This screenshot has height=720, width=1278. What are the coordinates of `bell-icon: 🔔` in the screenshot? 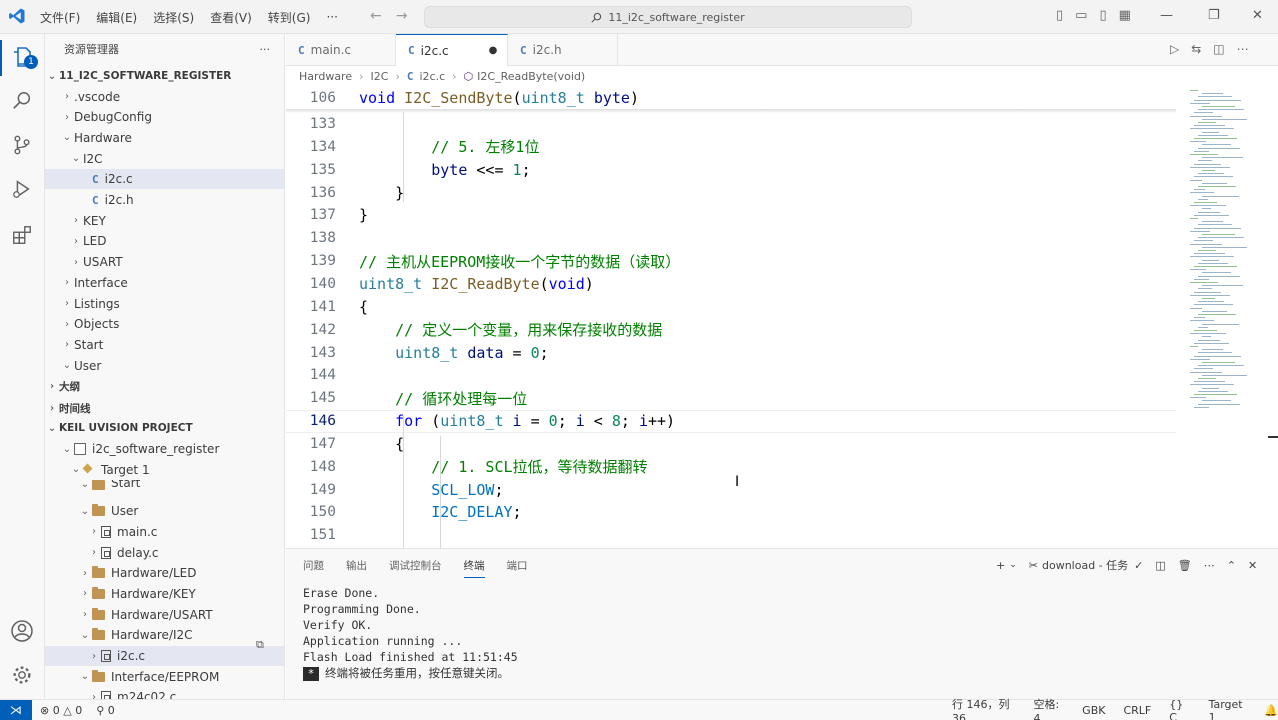 It's located at (1271, 710).